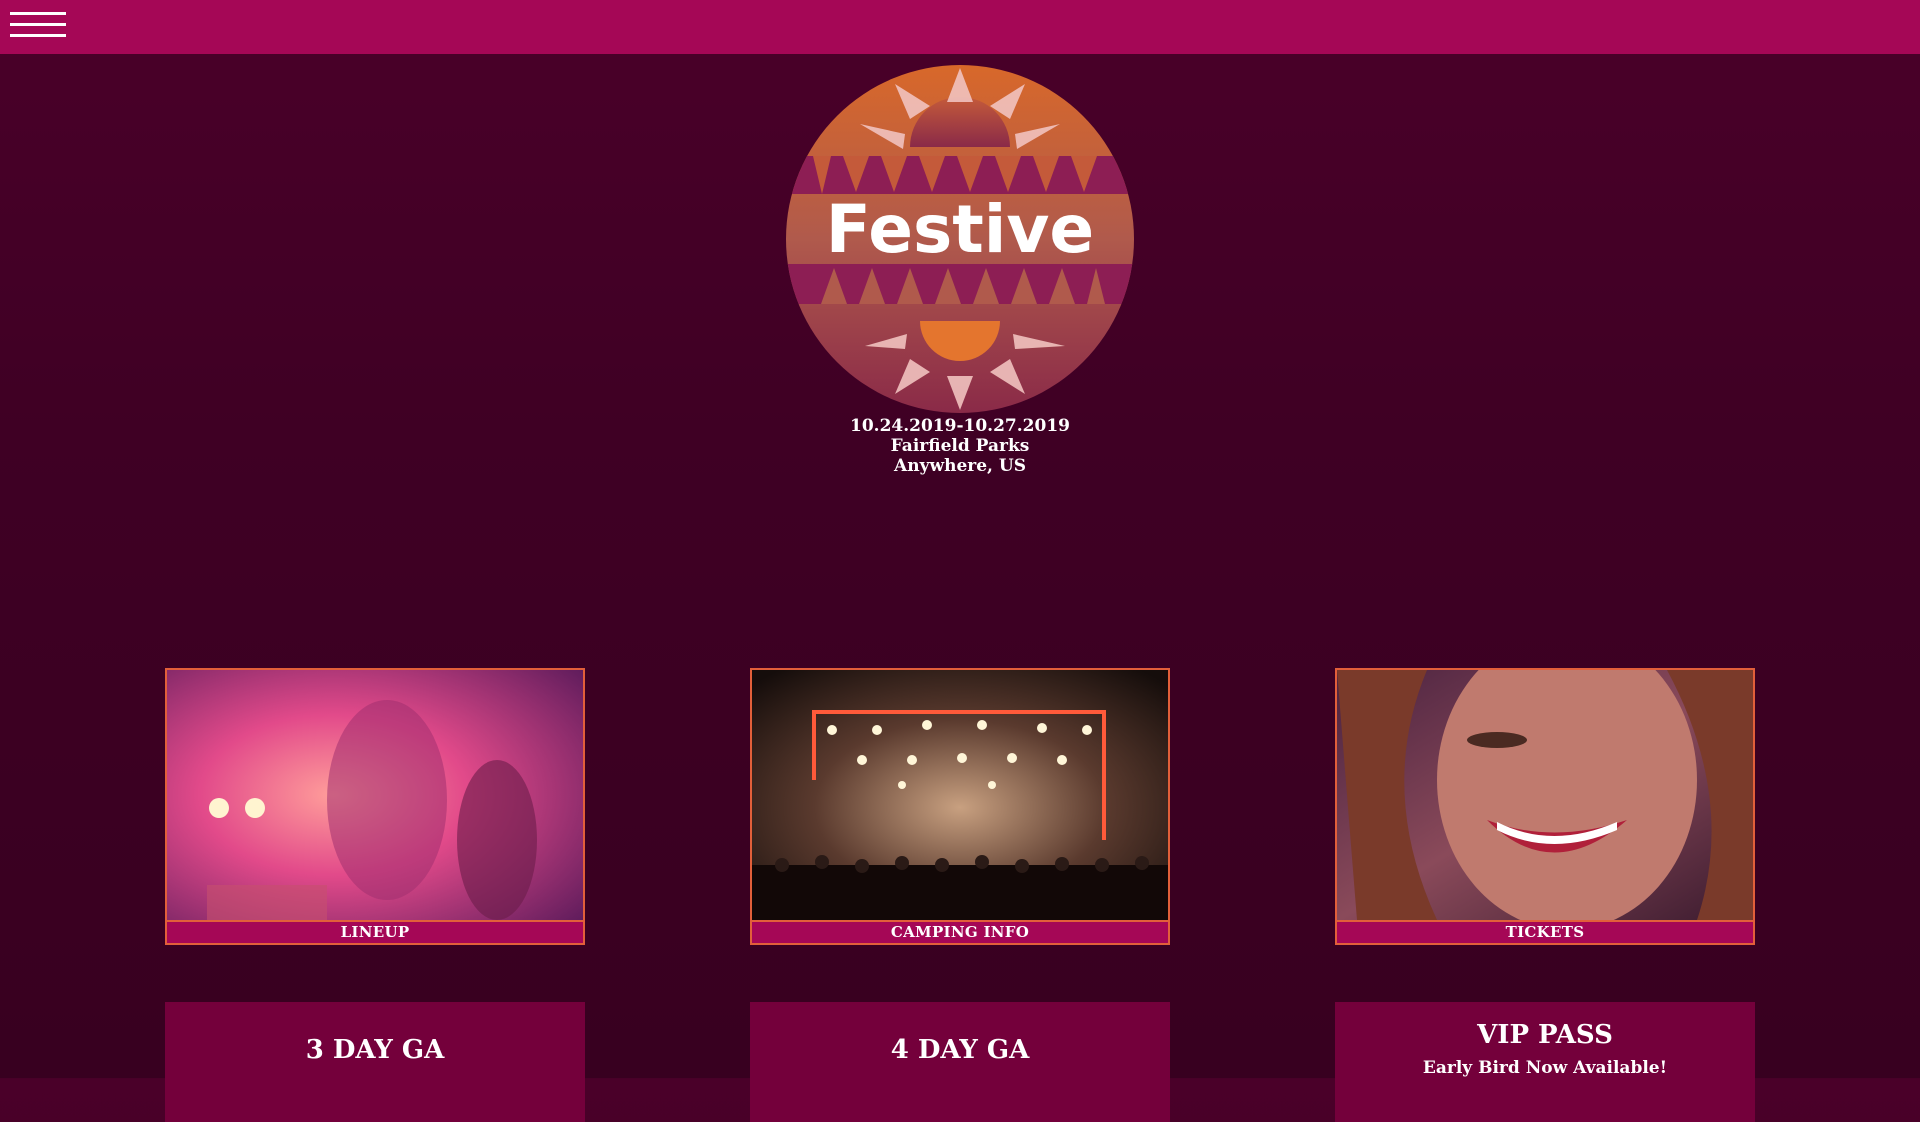 The height and width of the screenshot is (1122, 1920). I want to click on camping-info-photo, so click(960, 795).